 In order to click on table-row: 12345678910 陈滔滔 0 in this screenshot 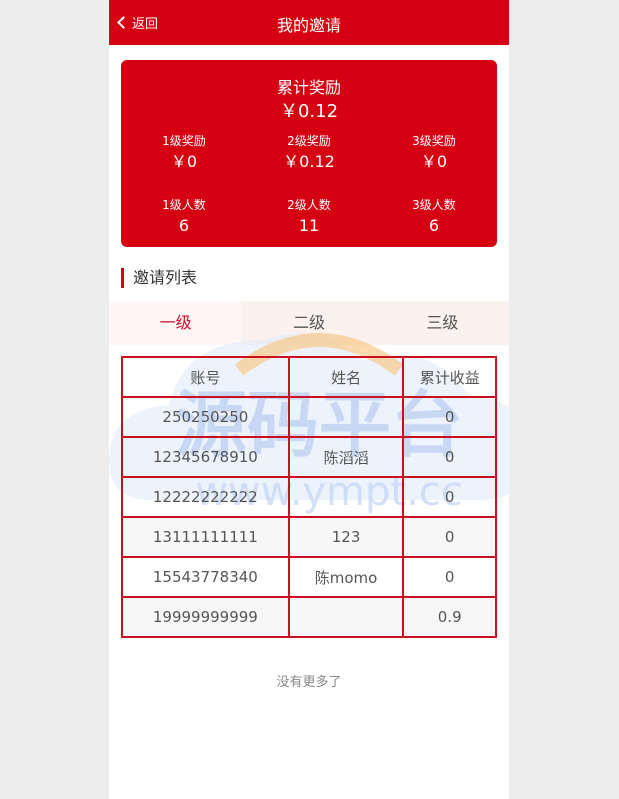, I will do `click(309, 457)`.